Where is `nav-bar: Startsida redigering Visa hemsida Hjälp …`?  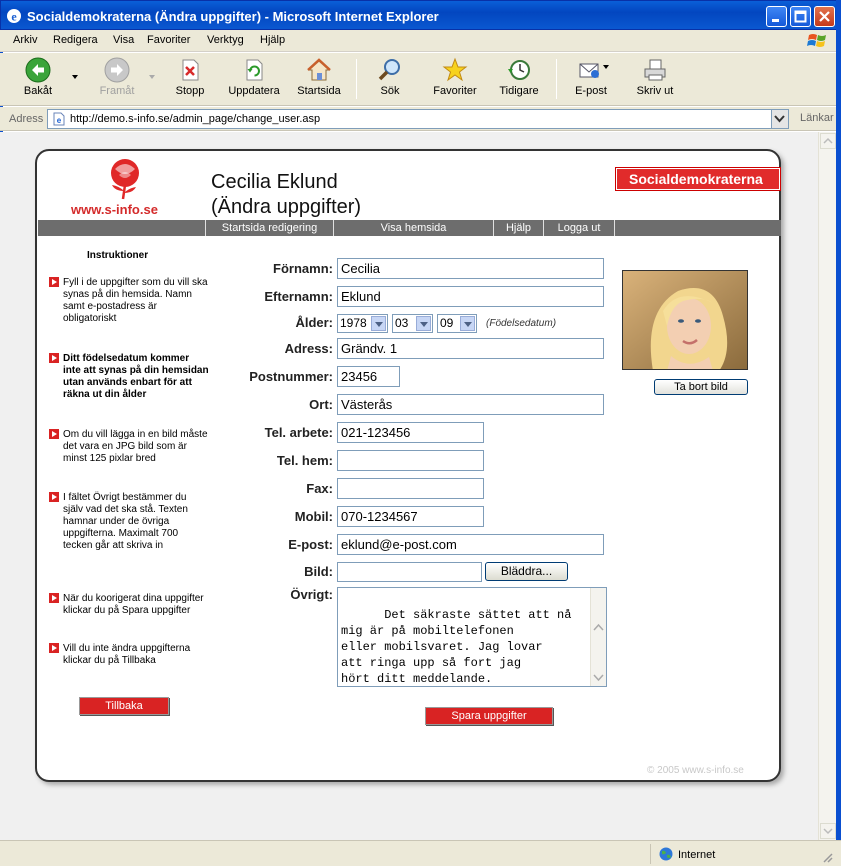
nav-bar: Startsida redigering Visa hemsida Hjälp … is located at coordinates (409, 228).